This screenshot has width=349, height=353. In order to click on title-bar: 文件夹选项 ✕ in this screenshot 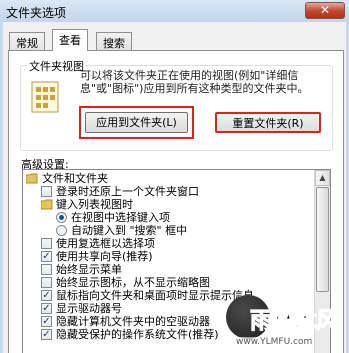, I will do `click(174, 11)`.